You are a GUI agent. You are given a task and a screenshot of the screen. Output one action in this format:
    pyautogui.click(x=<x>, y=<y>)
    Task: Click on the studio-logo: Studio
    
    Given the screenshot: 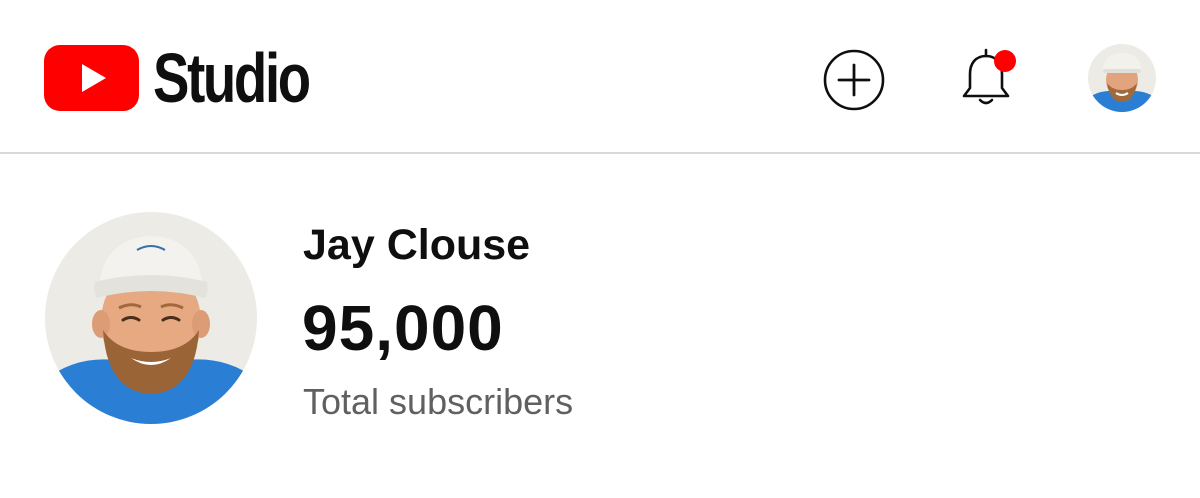 What is the action you would take?
    pyautogui.click(x=198, y=78)
    